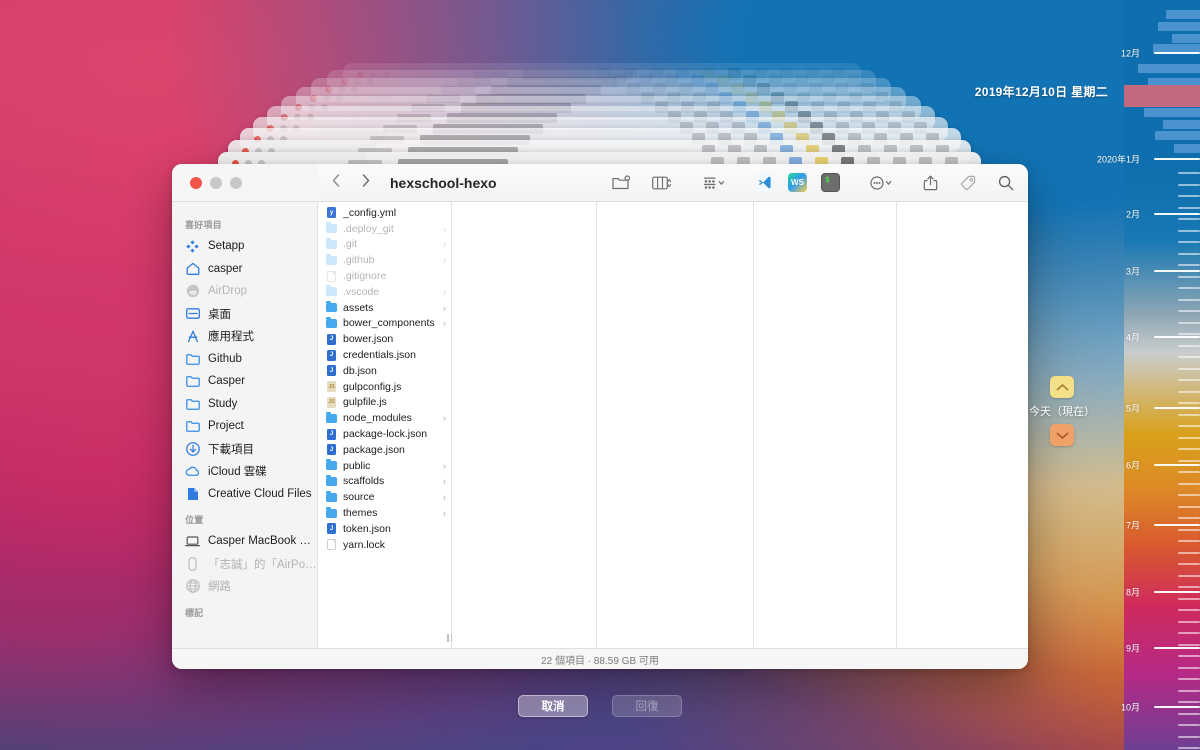 The height and width of the screenshot is (750, 1200). Describe the element at coordinates (449, 637) in the screenshot. I see `column-resize-handle` at that location.